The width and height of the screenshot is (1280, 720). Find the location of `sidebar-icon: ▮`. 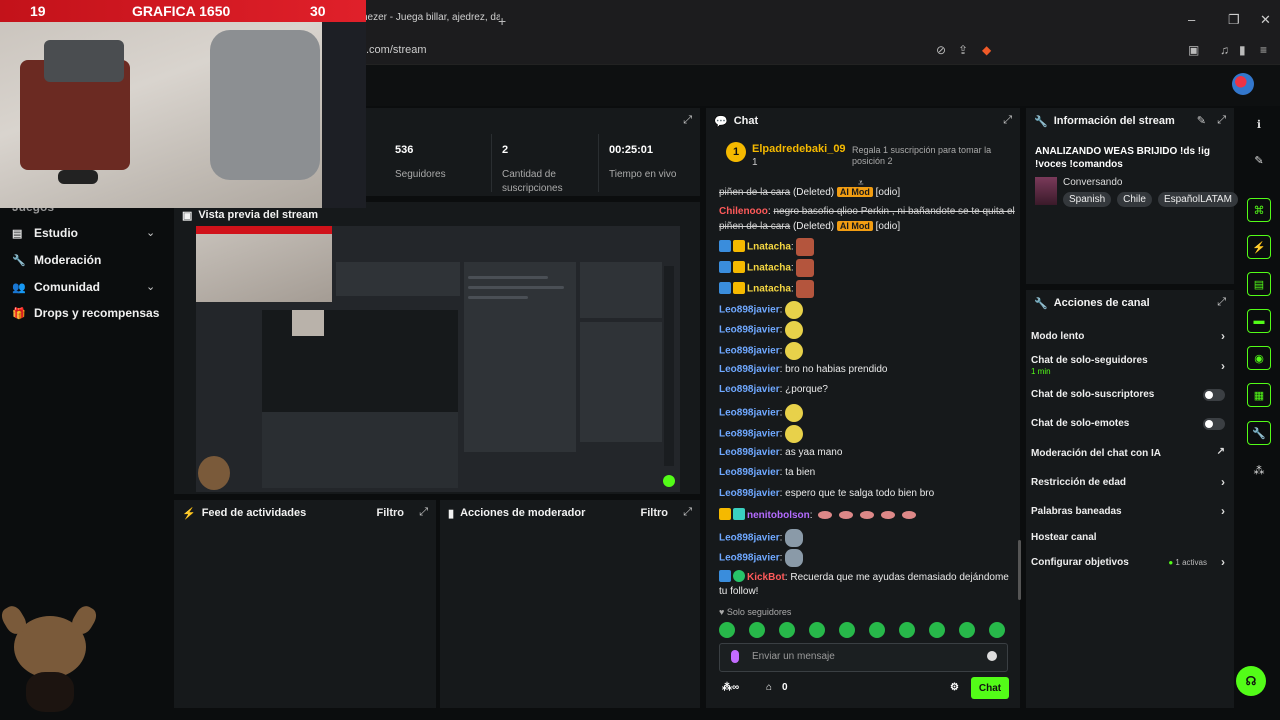

sidebar-icon: ▮ is located at coordinates (1242, 50).